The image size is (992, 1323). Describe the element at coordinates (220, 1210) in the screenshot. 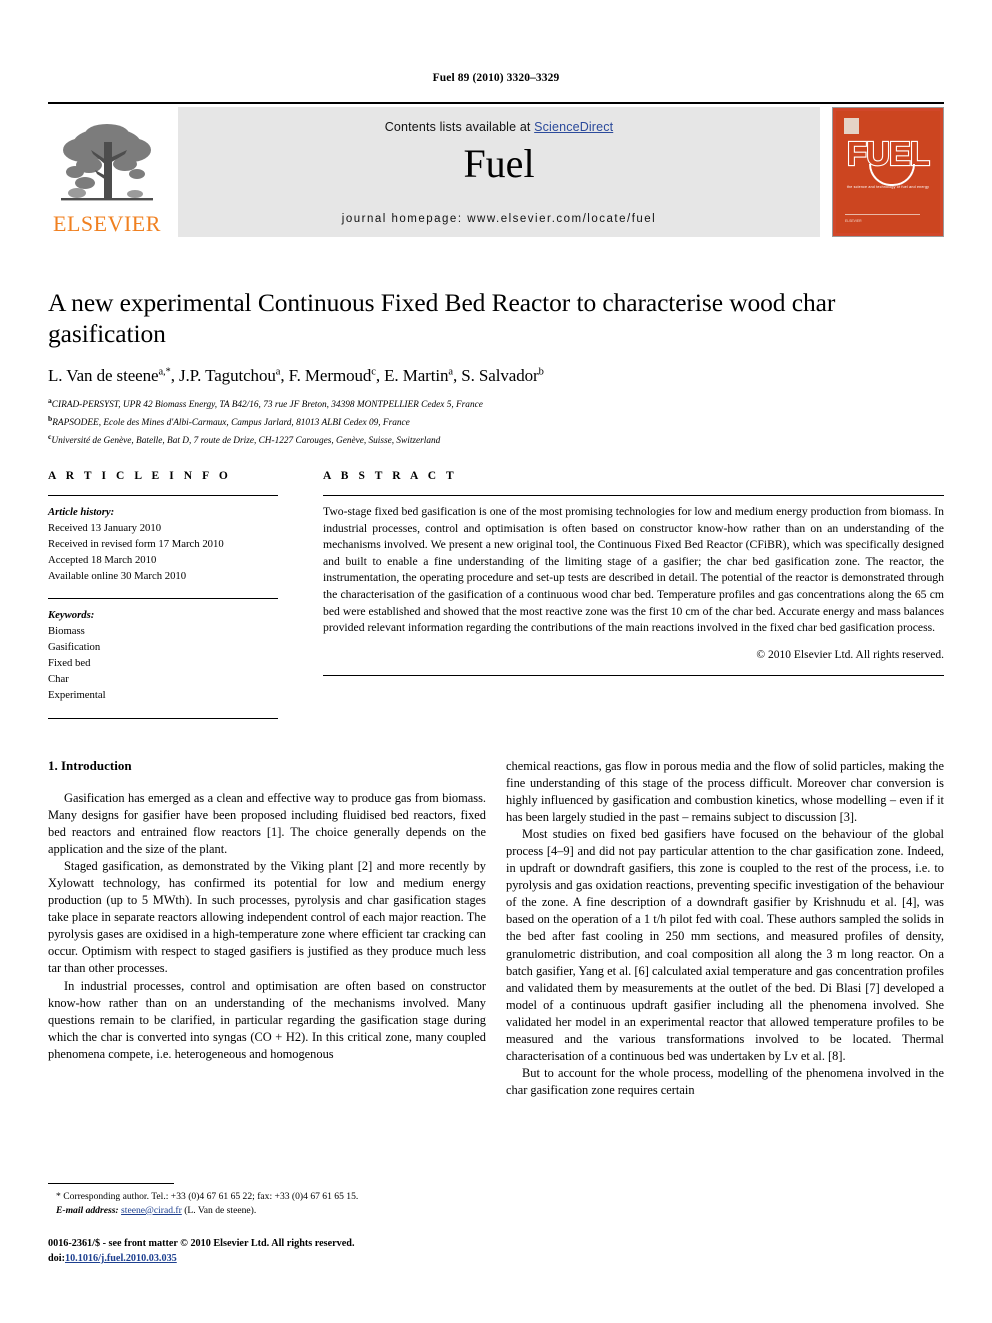

I see `email-owner: (L. Van de steene).` at that location.